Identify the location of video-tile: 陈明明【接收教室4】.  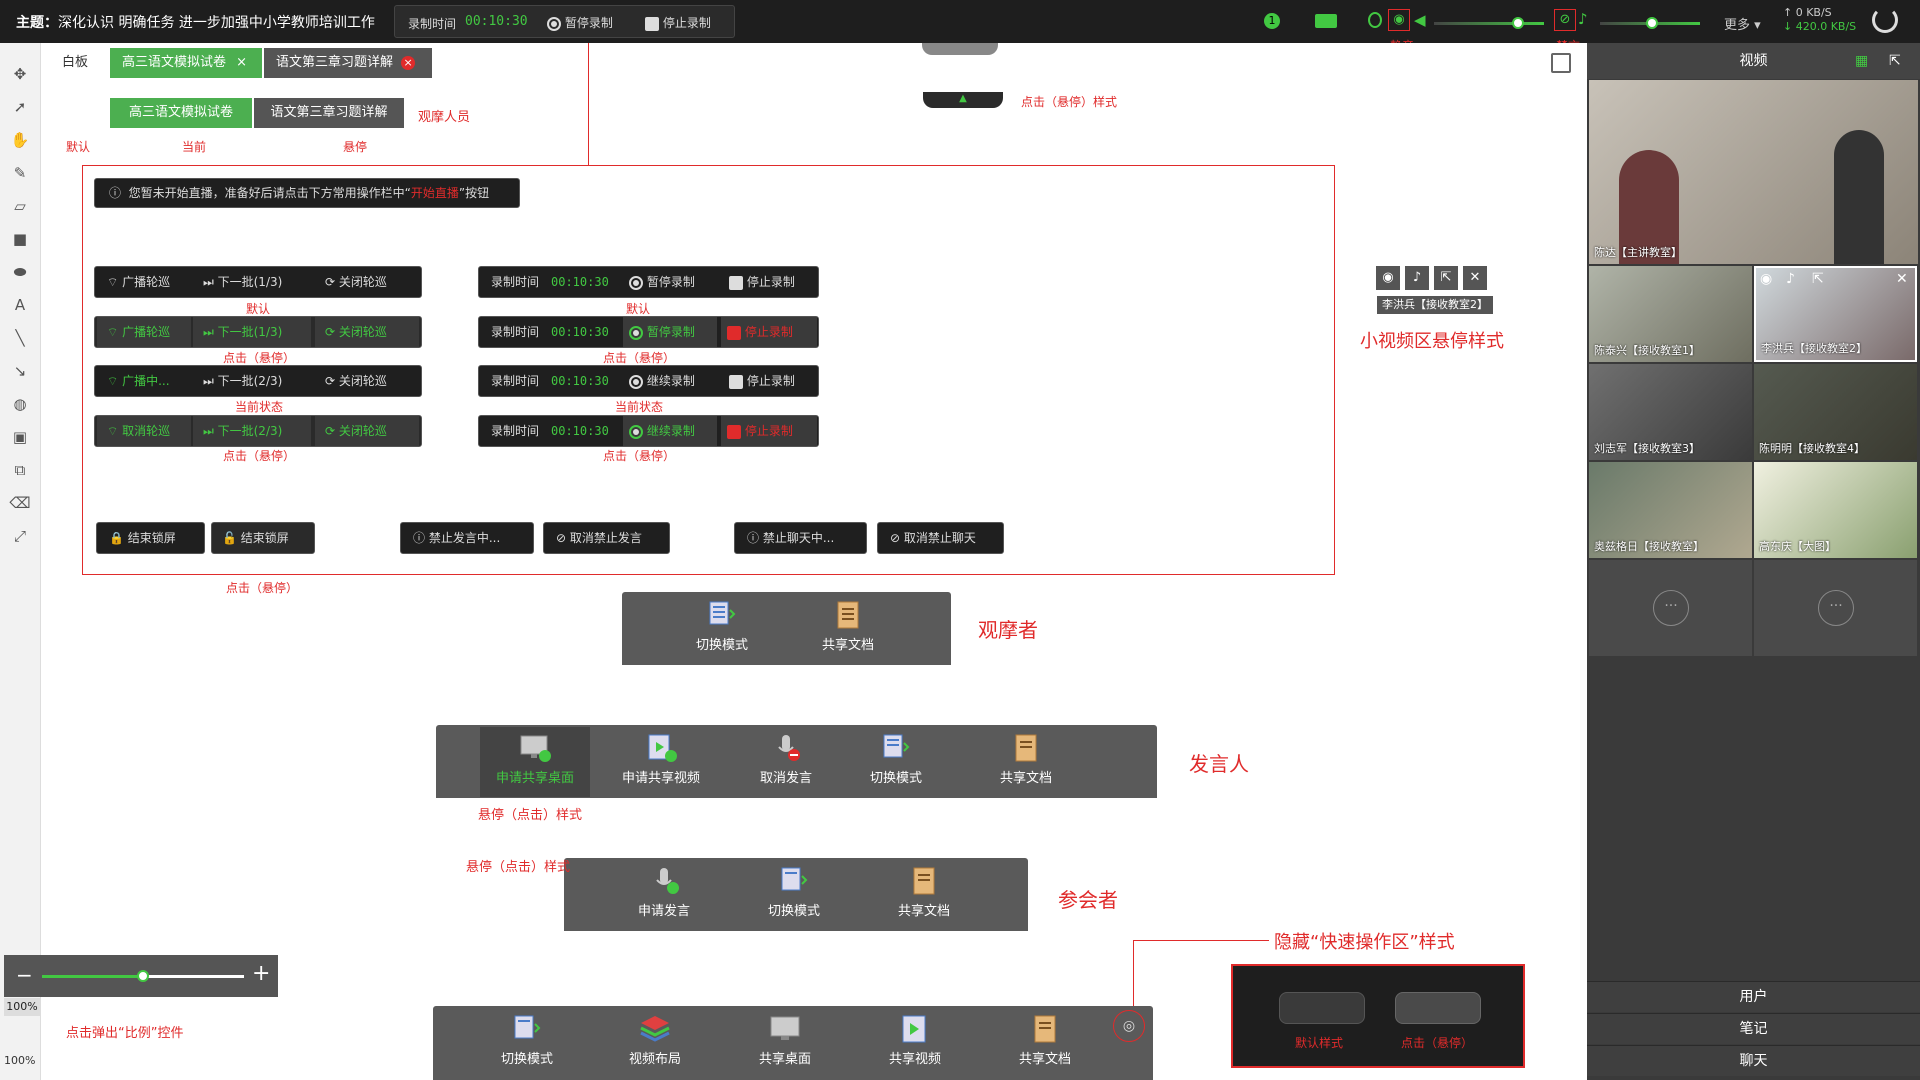
(1835, 412).